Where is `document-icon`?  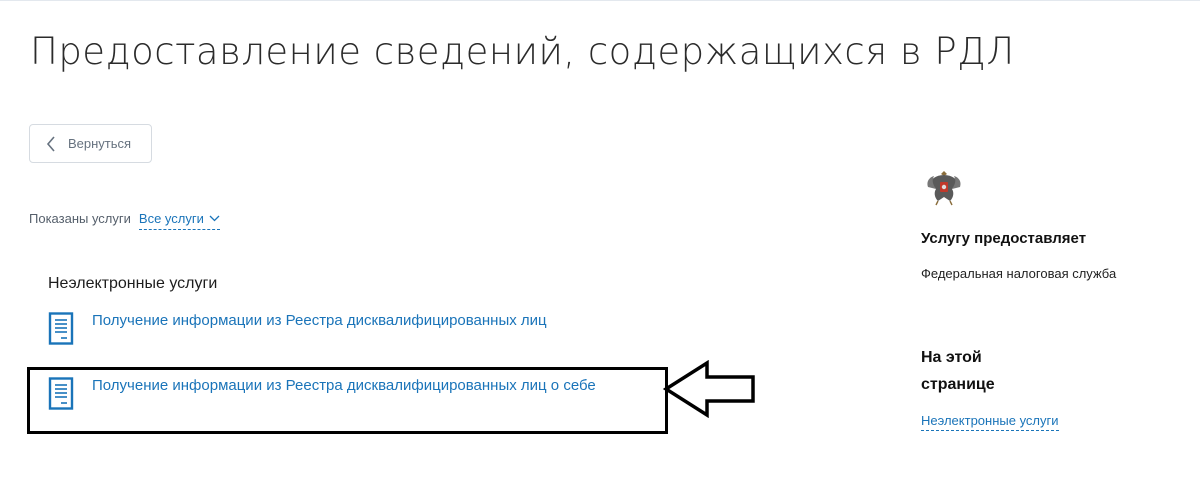
document-icon is located at coordinates (61, 328).